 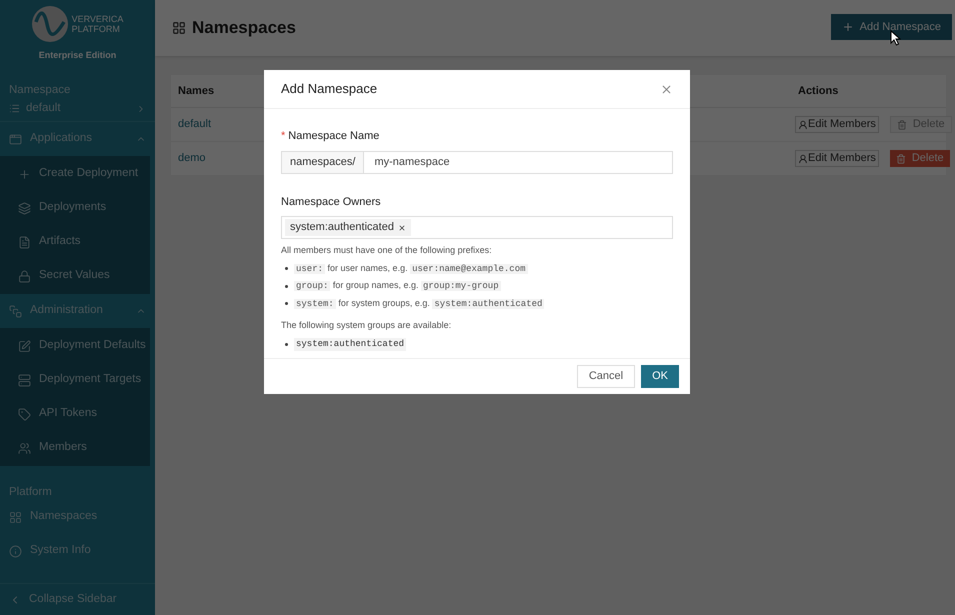 I want to click on group-name: system:authenticated, so click(x=350, y=344).